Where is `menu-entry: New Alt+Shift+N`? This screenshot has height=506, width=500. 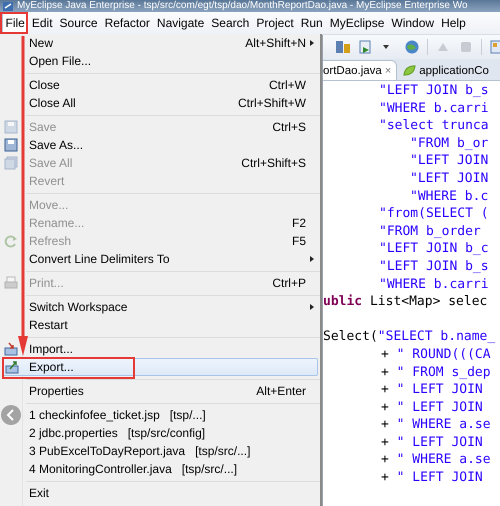 menu-entry: New Alt+Shift+N is located at coordinates (160, 43).